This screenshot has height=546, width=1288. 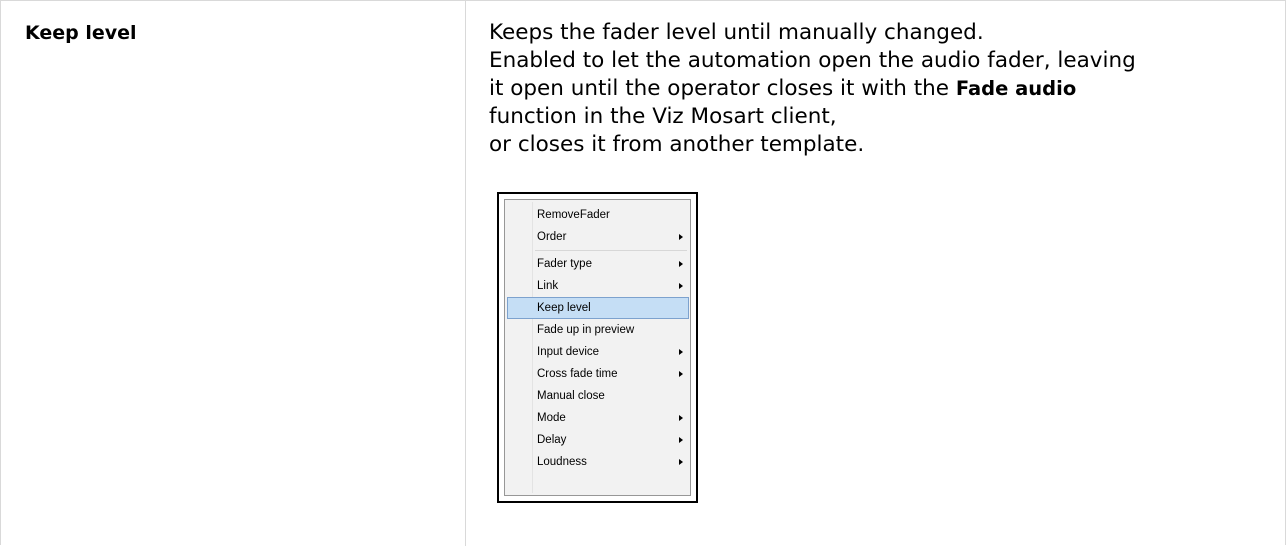 What do you see at coordinates (1016, 88) in the screenshot?
I see `fade-audio-reference: Fade audio` at bounding box center [1016, 88].